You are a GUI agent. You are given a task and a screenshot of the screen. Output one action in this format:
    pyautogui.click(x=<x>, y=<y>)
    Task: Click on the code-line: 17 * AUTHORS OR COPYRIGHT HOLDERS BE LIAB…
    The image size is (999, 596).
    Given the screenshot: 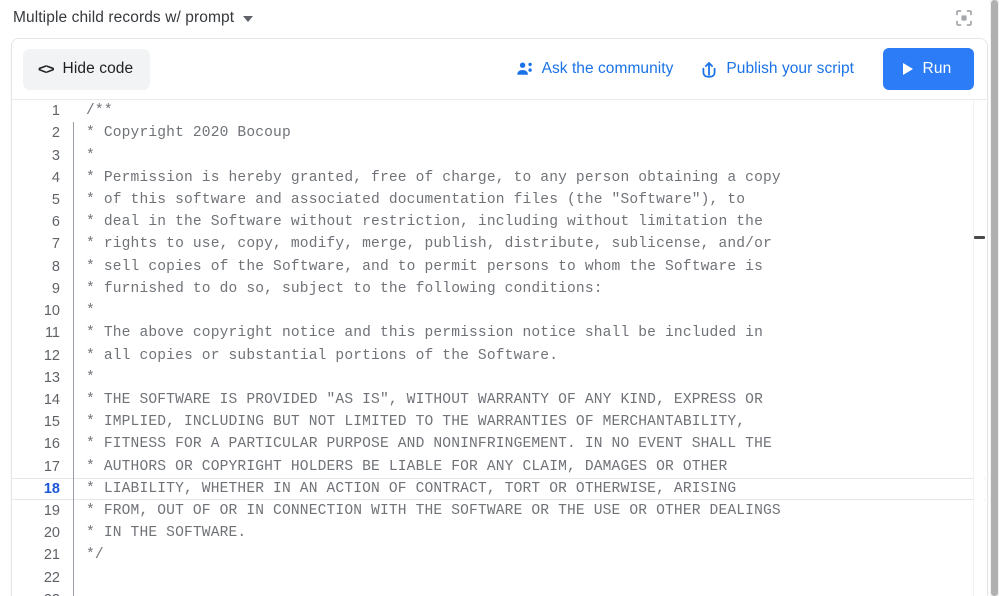 What is the action you would take?
    pyautogui.click(x=499, y=466)
    